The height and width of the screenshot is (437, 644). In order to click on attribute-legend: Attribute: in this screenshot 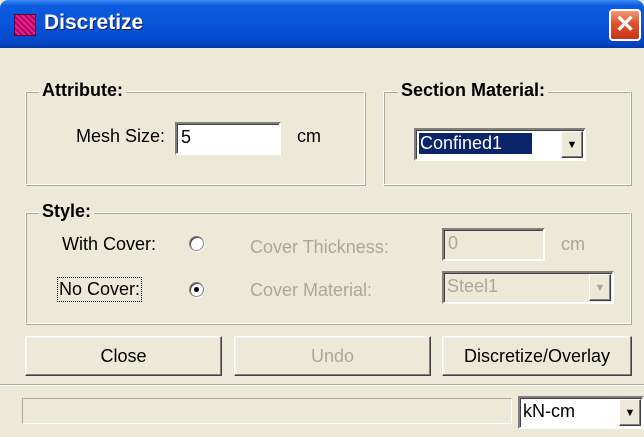, I will do `click(82, 90)`.